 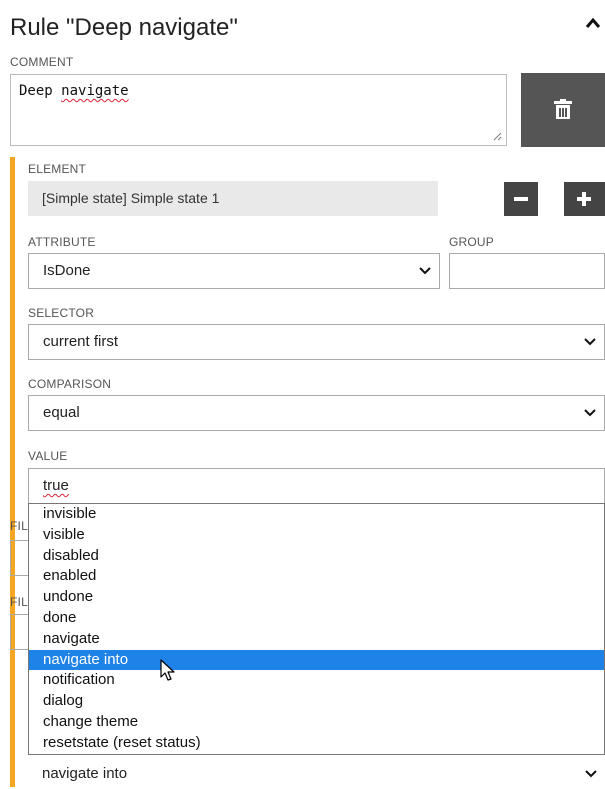 What do you see at coordinates (19, 602) in the screenshot?
I see `filter-label-2: FIL` at bounding box center [19, 602].